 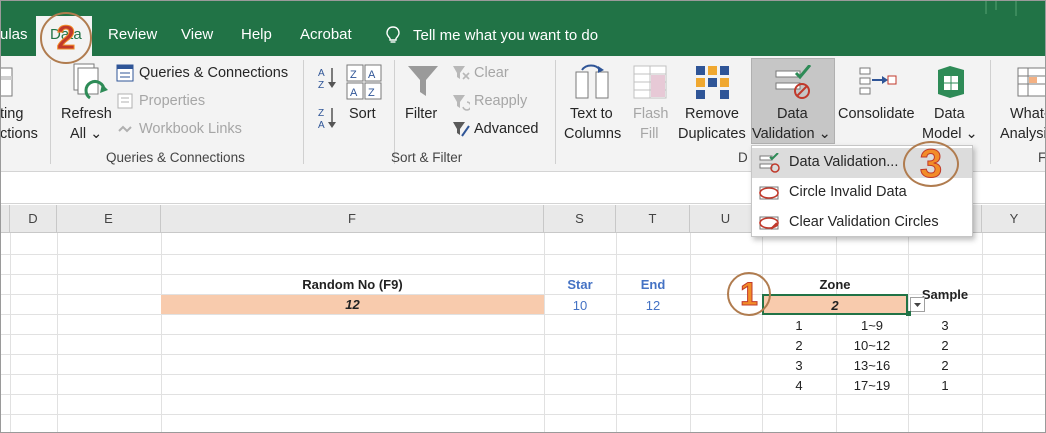 What do you see at coordinates (876, 114) in the screenshot?
I see `consolidate-button: Consolidate` at bounding box center [876, 114].